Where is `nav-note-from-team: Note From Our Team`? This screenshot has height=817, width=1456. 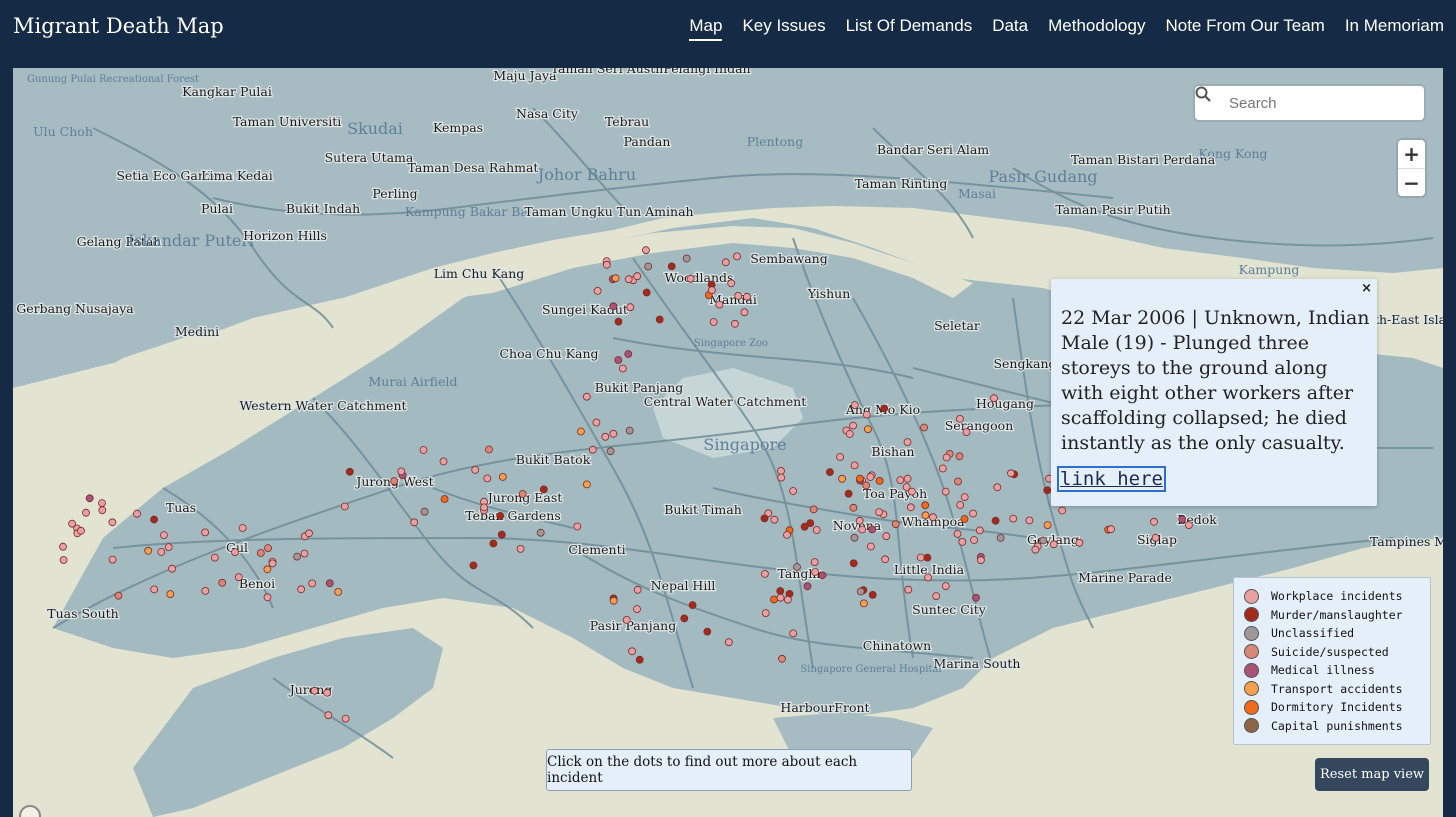
nav-note-from-team: Note From Our Team is located at coordinates (1244, 28).